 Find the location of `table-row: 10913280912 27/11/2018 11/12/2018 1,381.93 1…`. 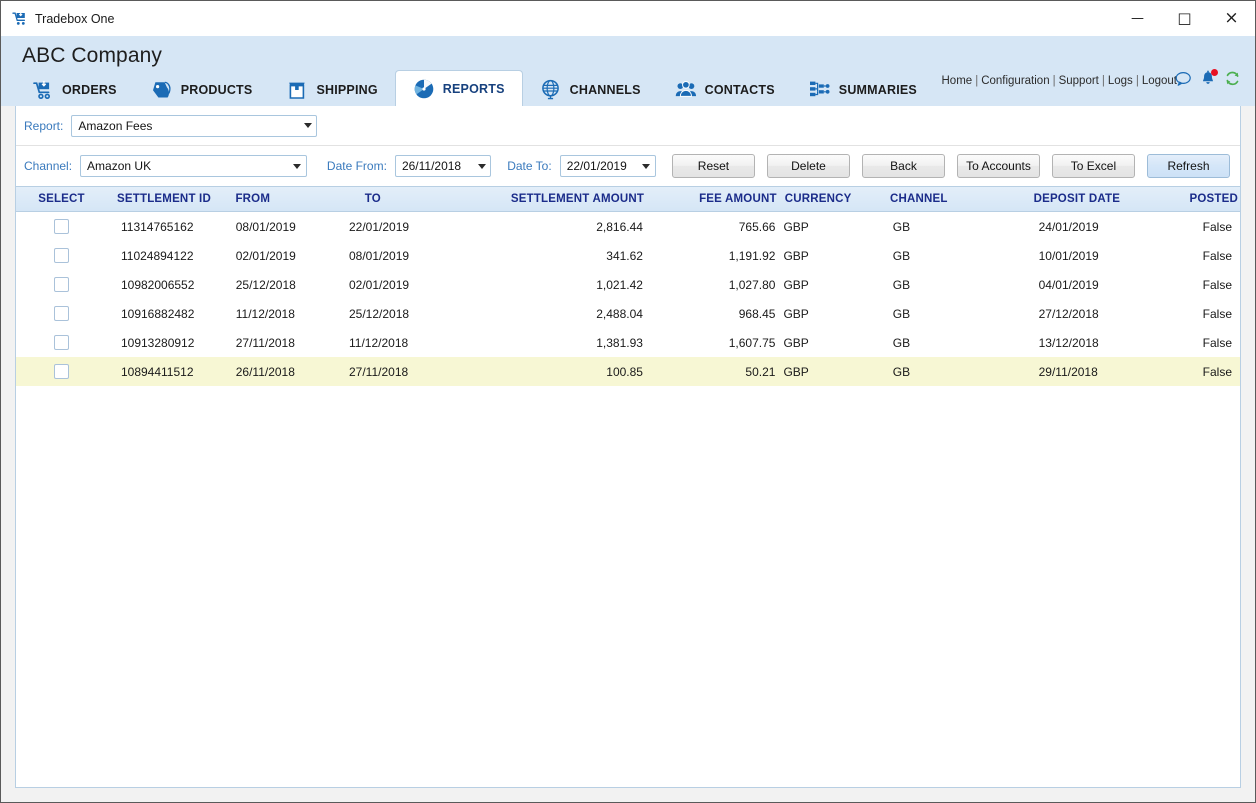

table-row: 10913280912 27/11/2018 11/12/2018 1,381.93 1… is located at coordinates (628, 342).